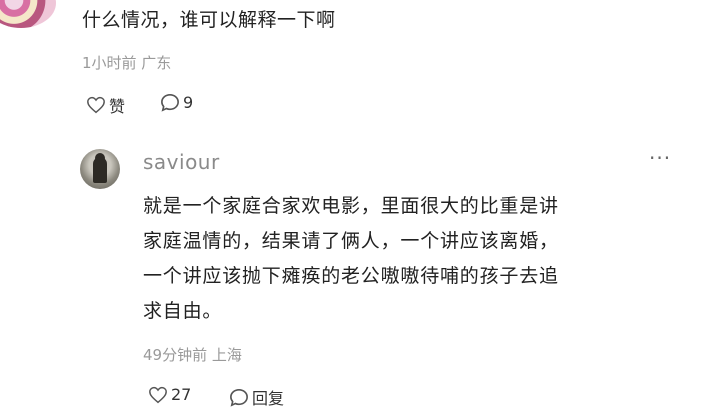 The image size is (719, 419). Describe the element at coordinates (188, 102) in the screenshot. I see `comment-reply-count: 9` at that location.